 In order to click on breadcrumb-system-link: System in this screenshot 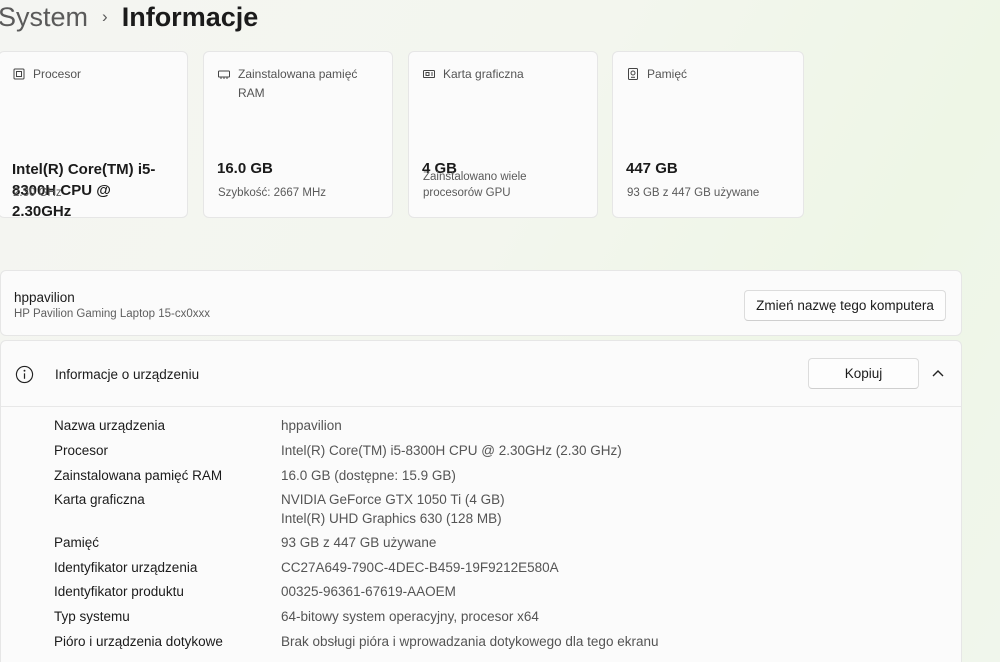, I will do `click(44, 17)`.